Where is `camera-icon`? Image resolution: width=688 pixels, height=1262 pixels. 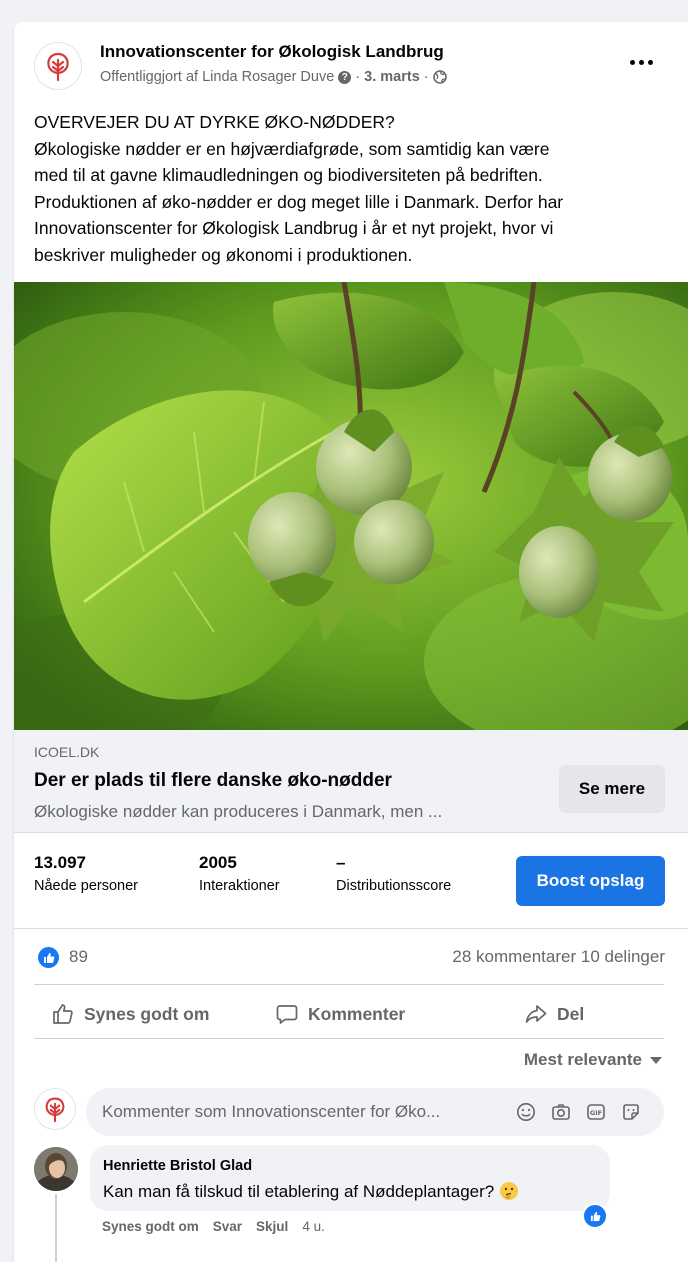
camera-icon is located at coordinates (561, 1112).